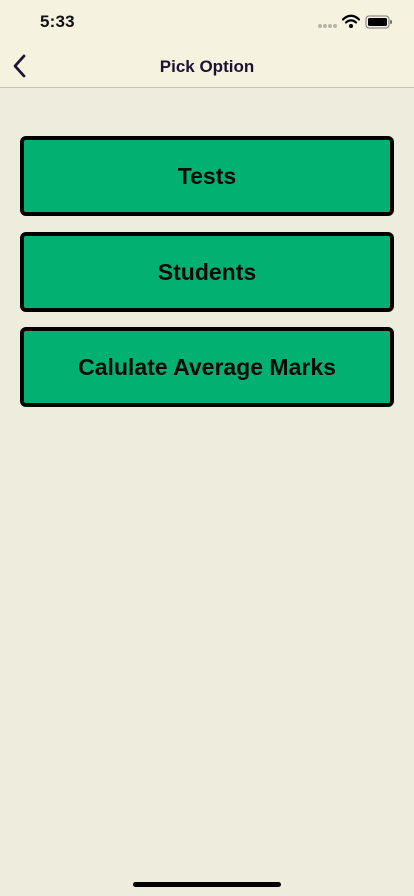 The height and width of the screenshot is (896, 414). What do you see at coordinates (378, 22) in the screenshot?
I see `battery-icon` at bounding box center [378, 22].